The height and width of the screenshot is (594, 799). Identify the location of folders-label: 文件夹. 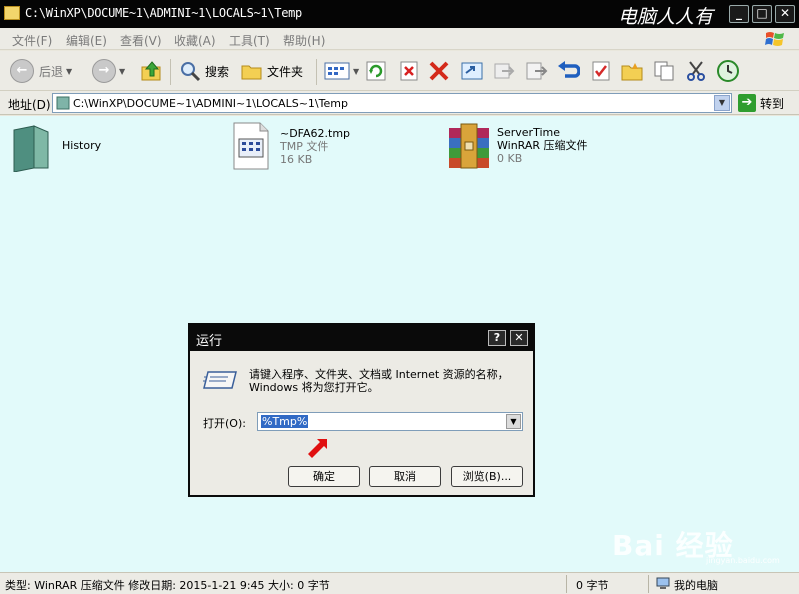
(285, 71).